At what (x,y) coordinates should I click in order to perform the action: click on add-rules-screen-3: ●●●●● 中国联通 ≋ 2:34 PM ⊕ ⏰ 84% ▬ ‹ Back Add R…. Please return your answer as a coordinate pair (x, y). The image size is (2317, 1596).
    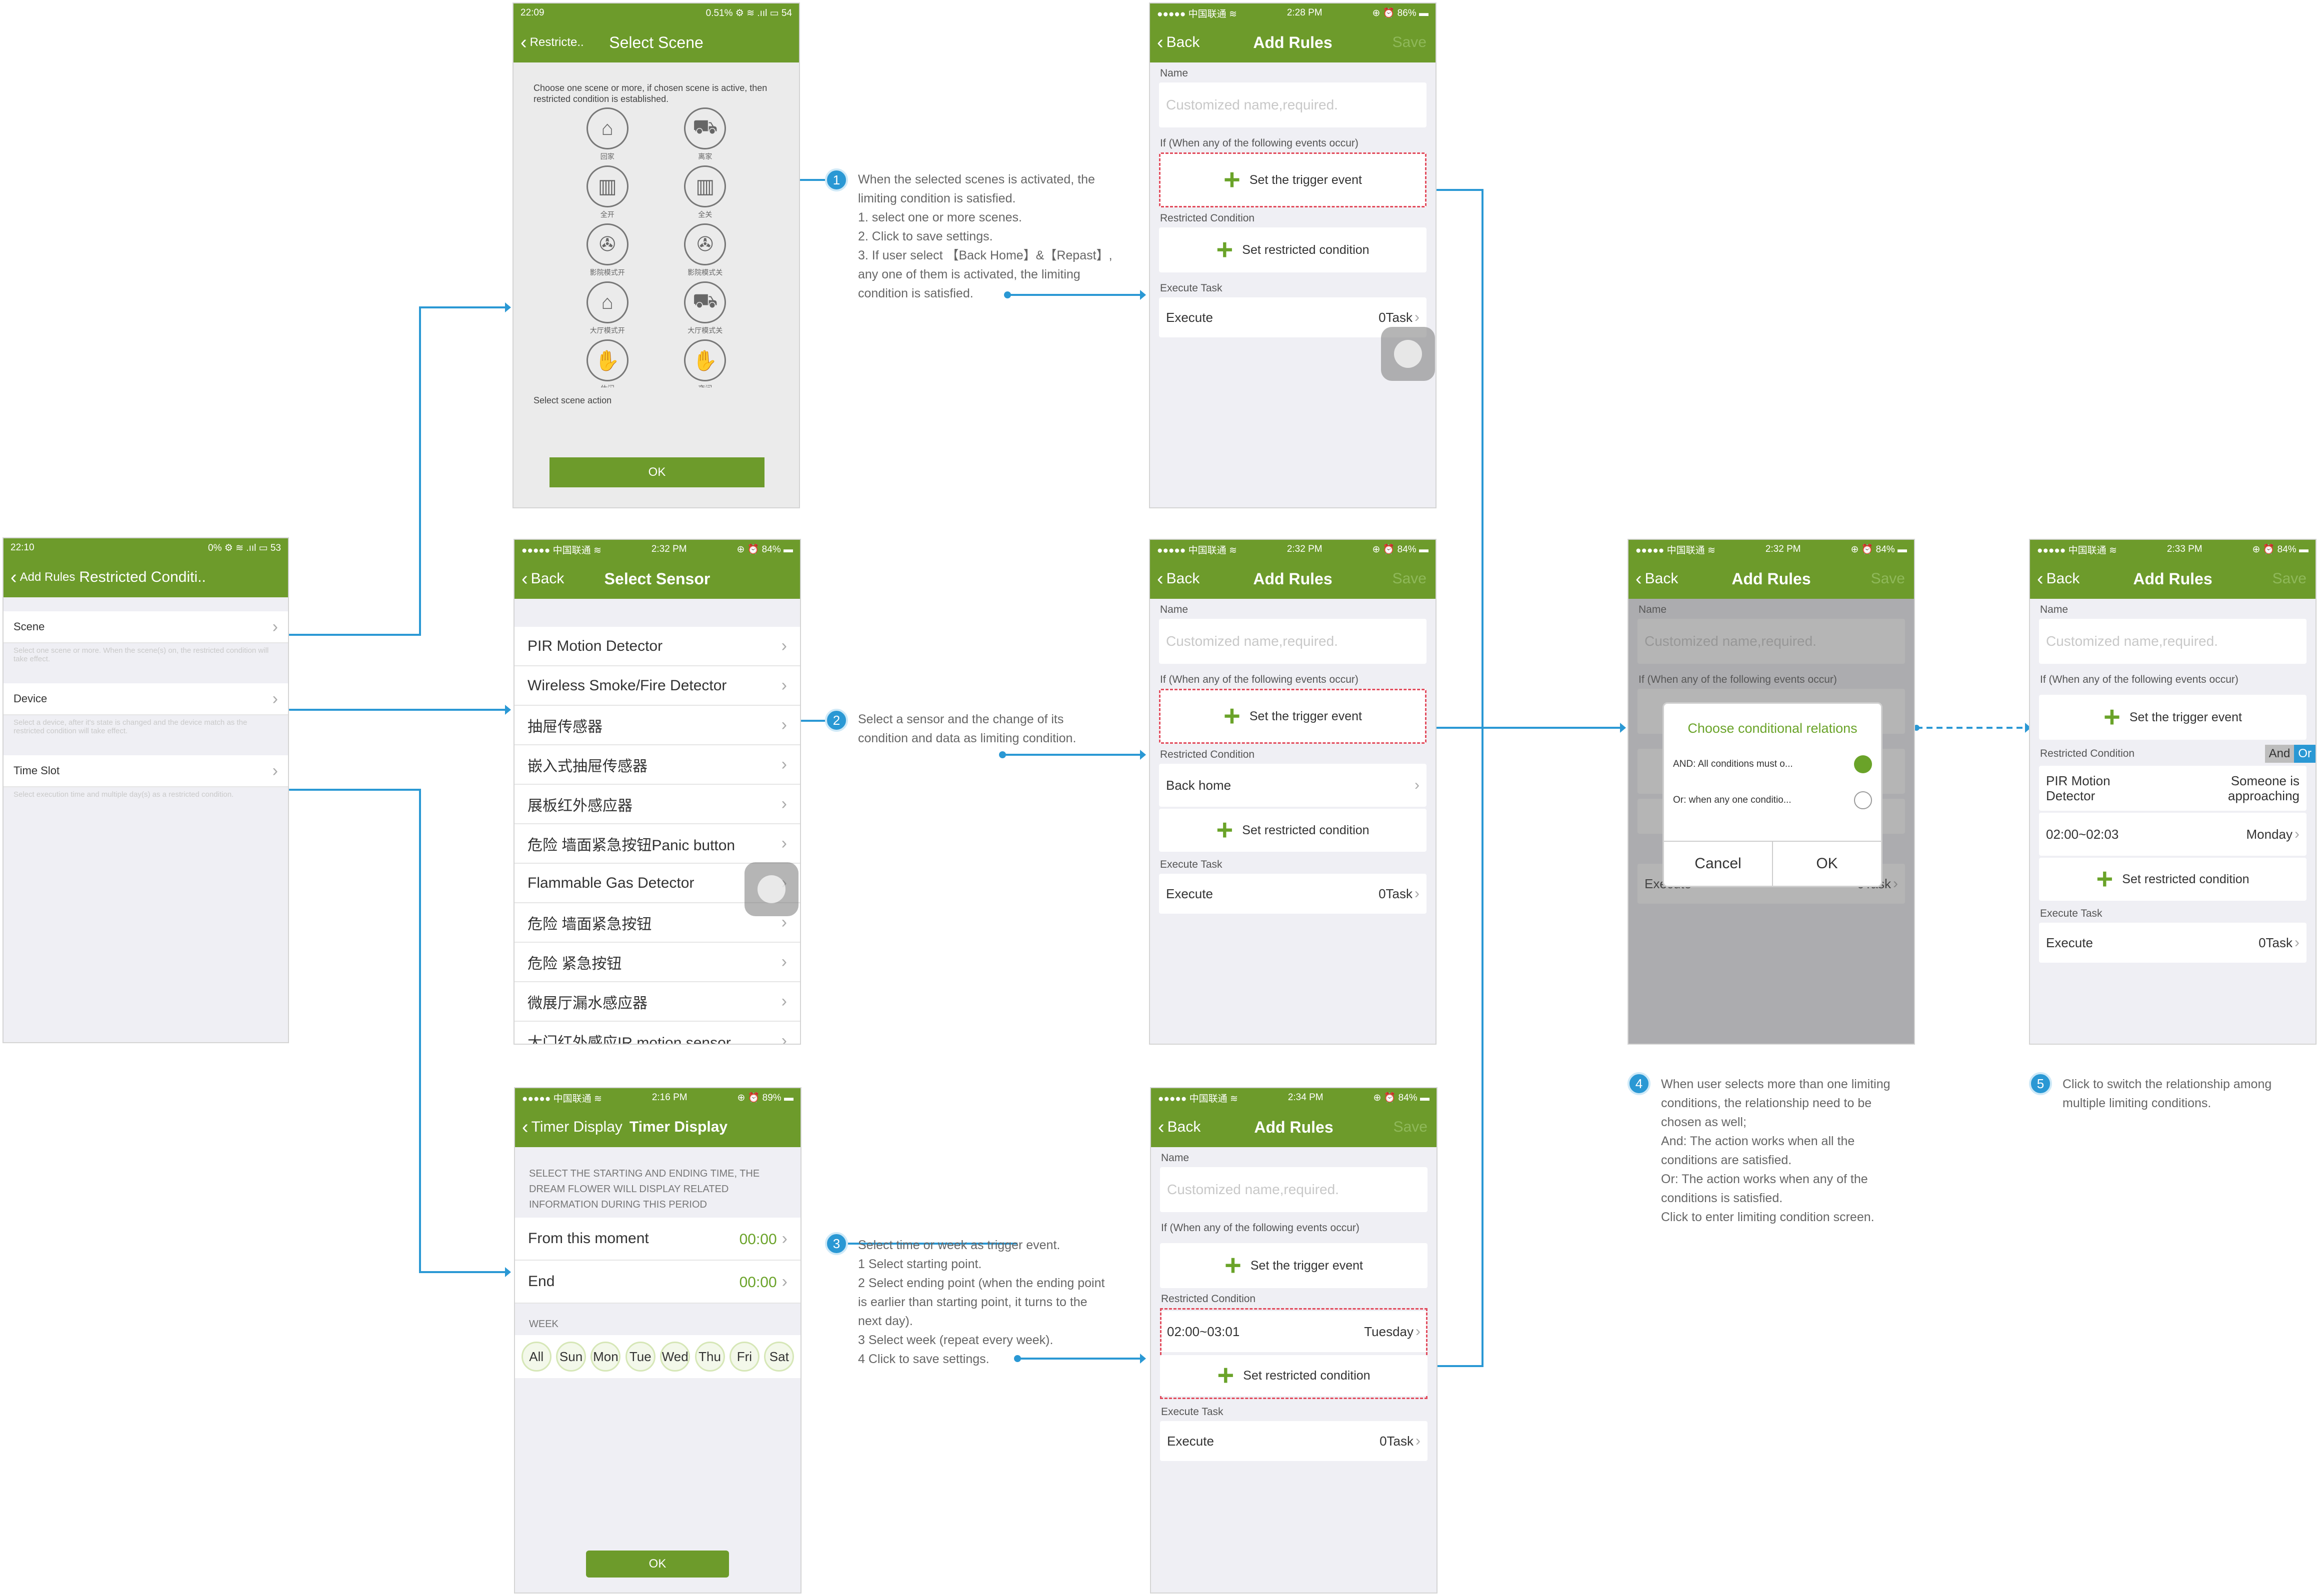
    Looking at the image, I should click on (1294, 1340).